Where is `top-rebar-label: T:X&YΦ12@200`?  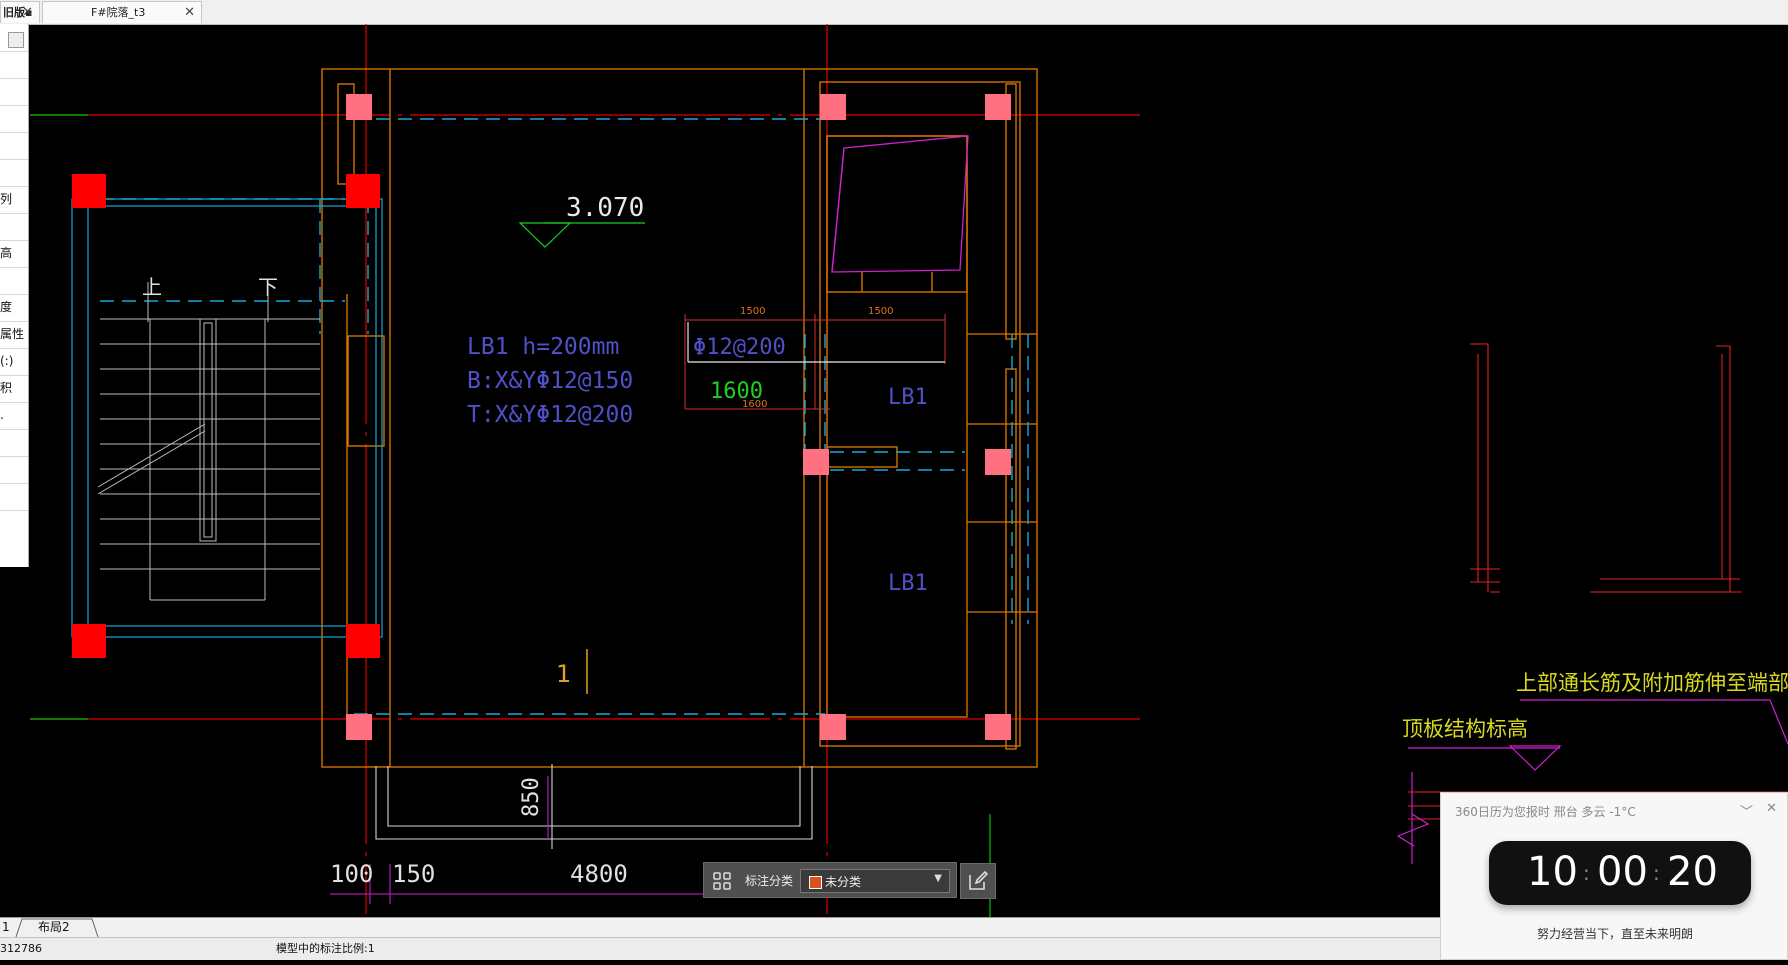 top-rebar-label: T:X&YΦ12@200 is located at coordinates (550, 415).